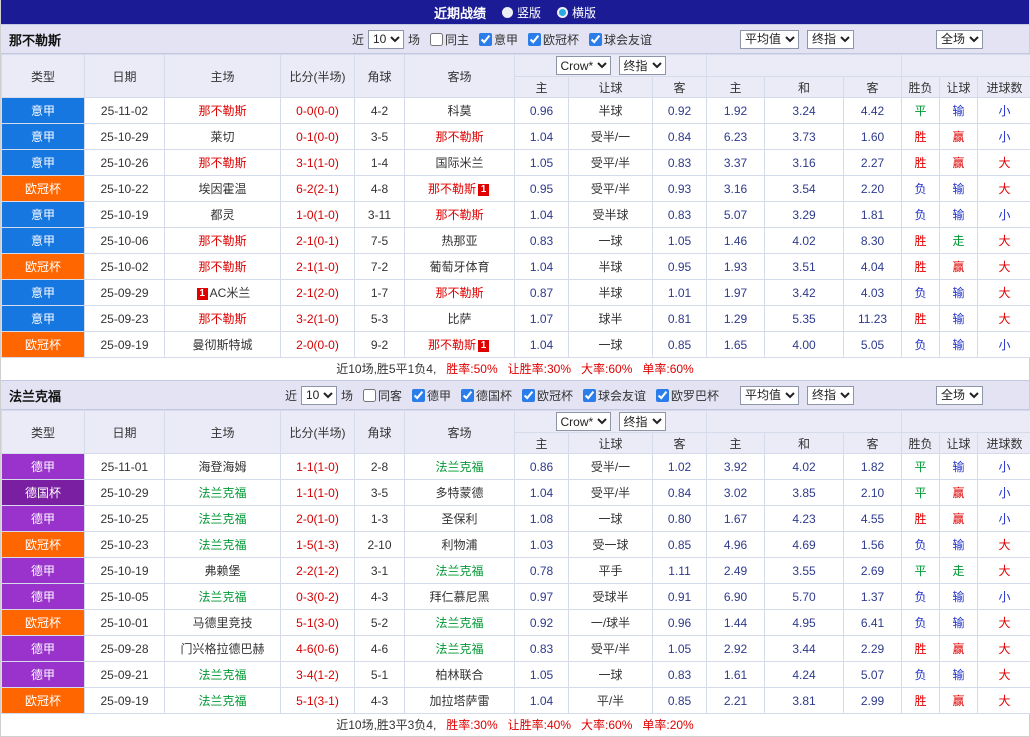 This screenshot has height=737, width=1030. What do you see at coordinates (921, 675) in the screenshot?
I see `result-winlose: 负` at bounding box center [921, 675].